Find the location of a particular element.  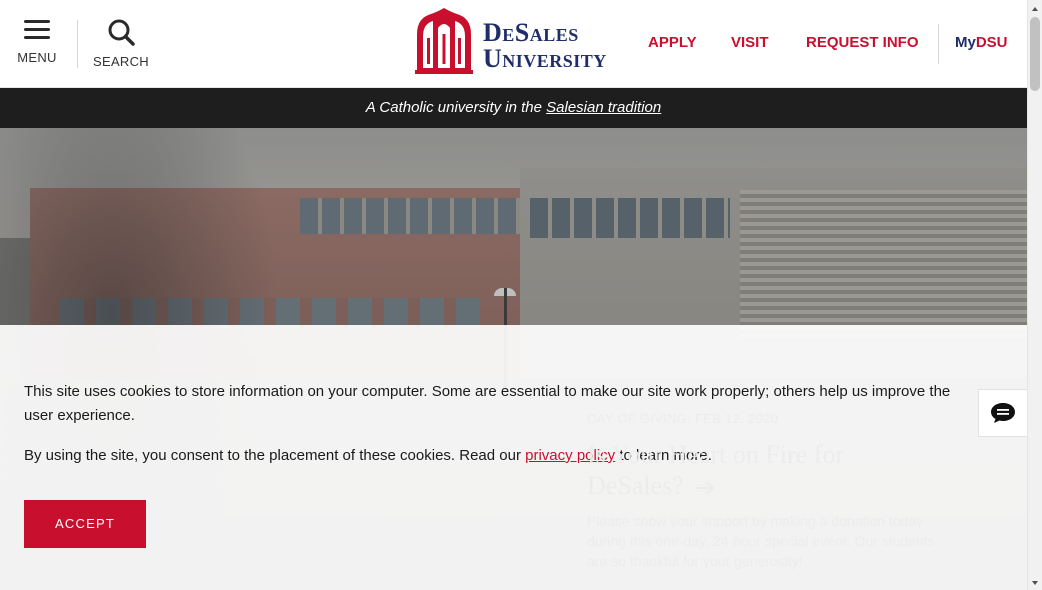

nav-apply-link: APPLY is located at coordinates (672, 42).